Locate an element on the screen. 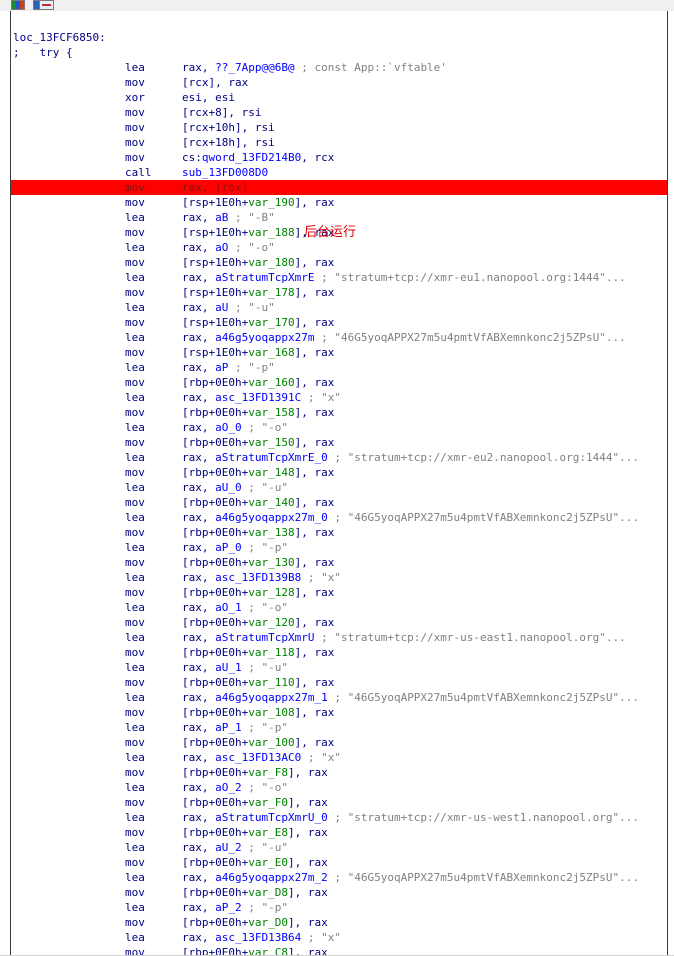  dialog-window-icon is located at coordinates (46, 5).